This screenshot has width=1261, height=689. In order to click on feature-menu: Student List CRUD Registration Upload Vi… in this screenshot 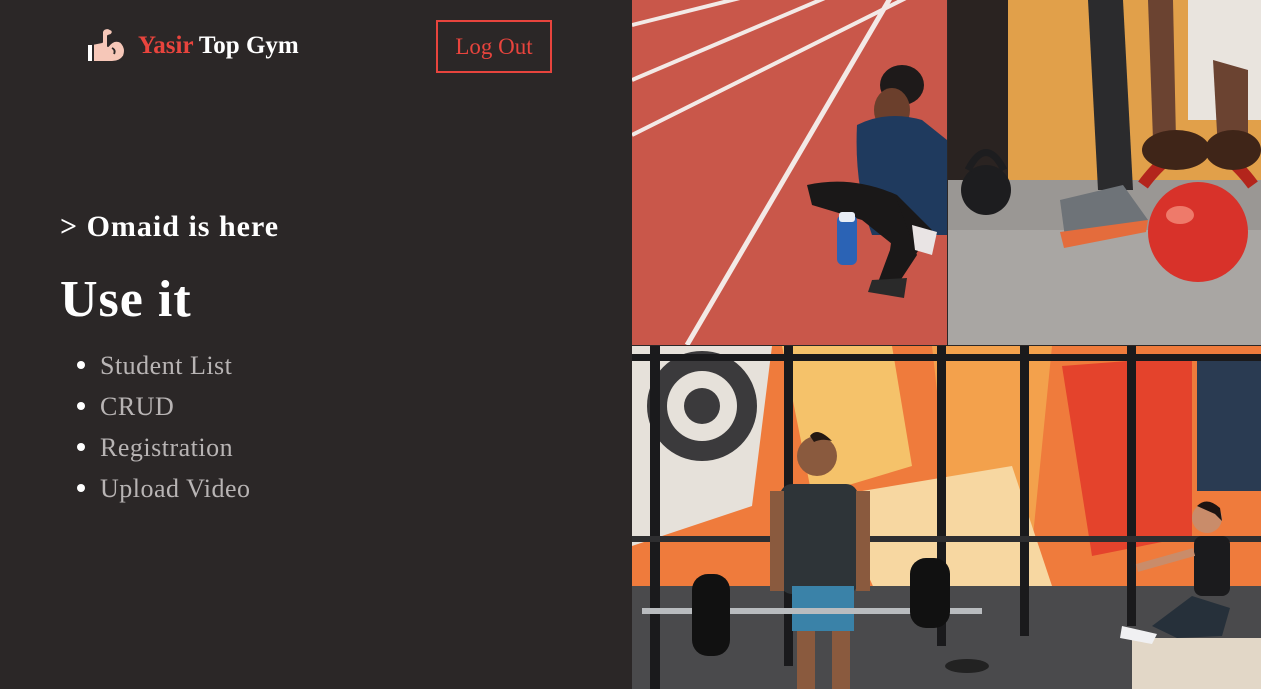, I will do `click(164, 427)`.